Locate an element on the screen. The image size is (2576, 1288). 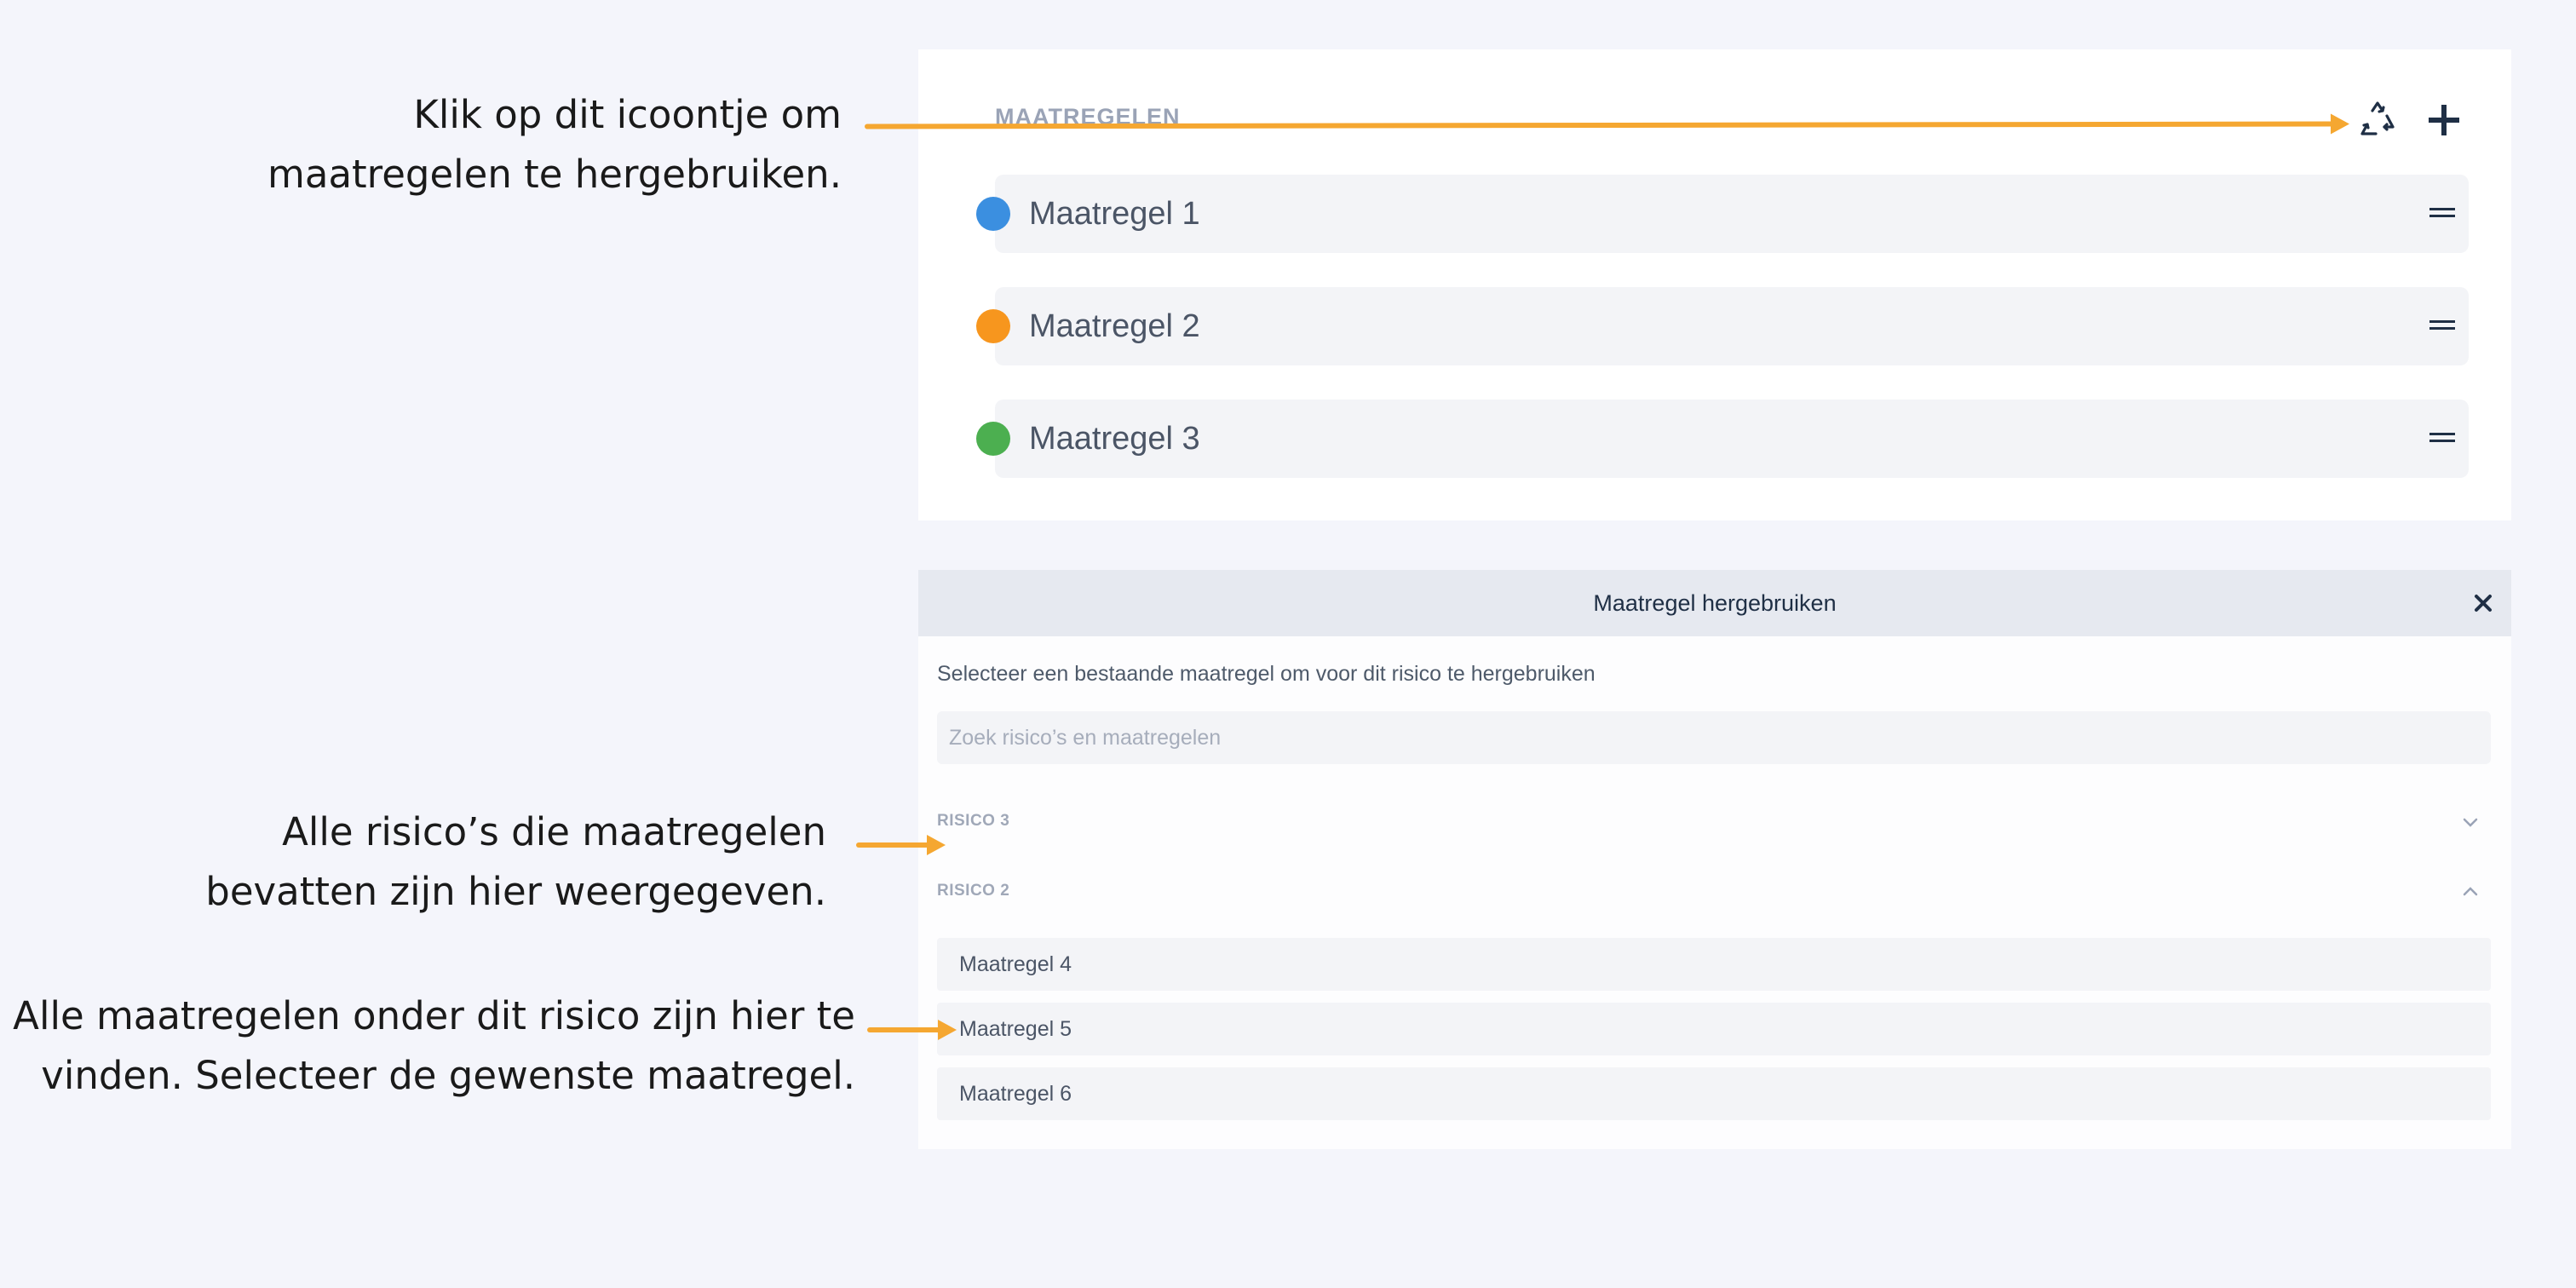
reuse-button is located at coordinates (2378, 120).